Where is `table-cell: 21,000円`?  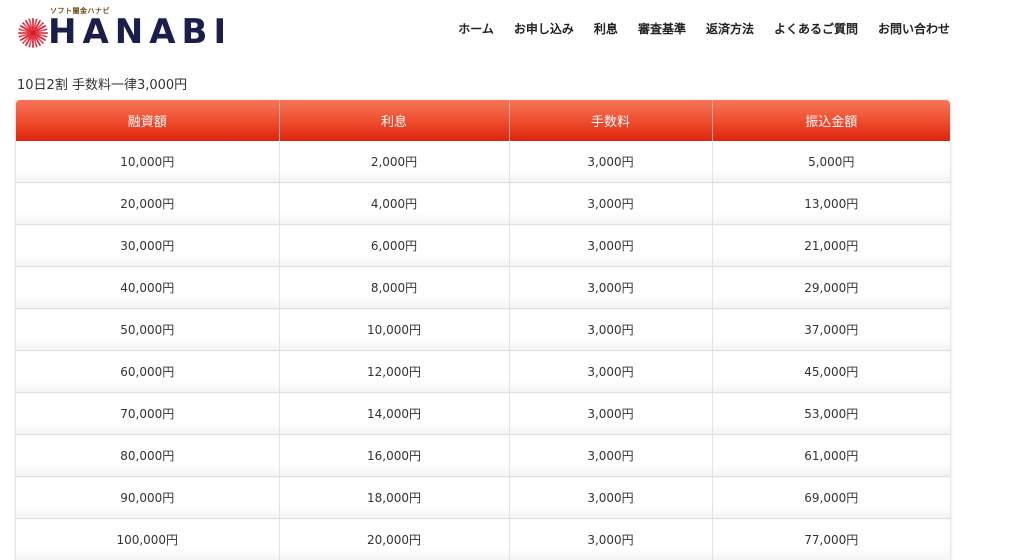
table-cell: 21,000円 is located at coordinates (830, 245).